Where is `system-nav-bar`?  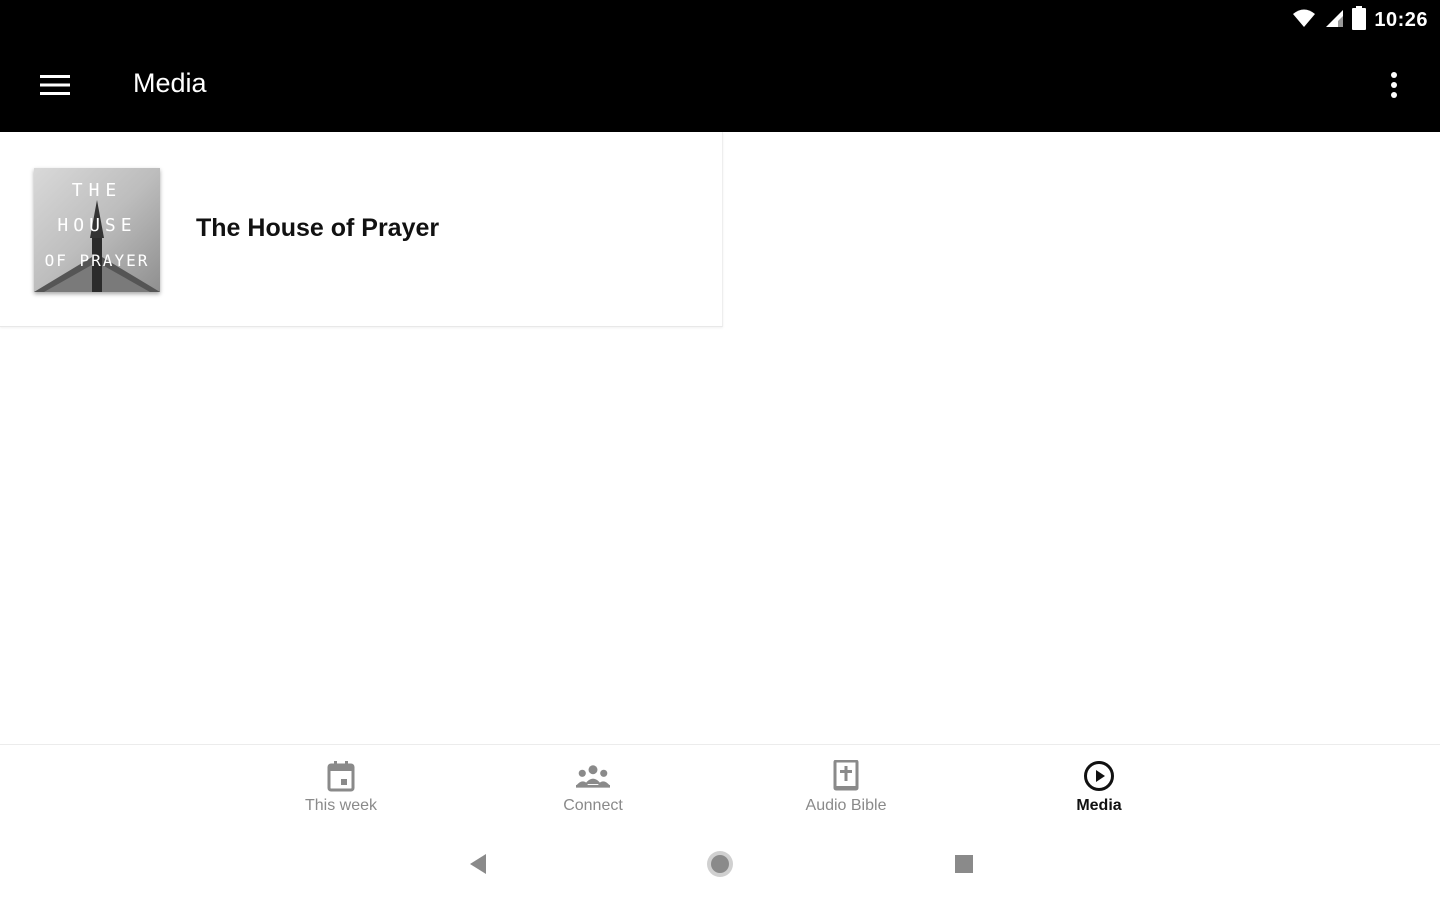
system-nav-bar is located at coordinates (720, 865).